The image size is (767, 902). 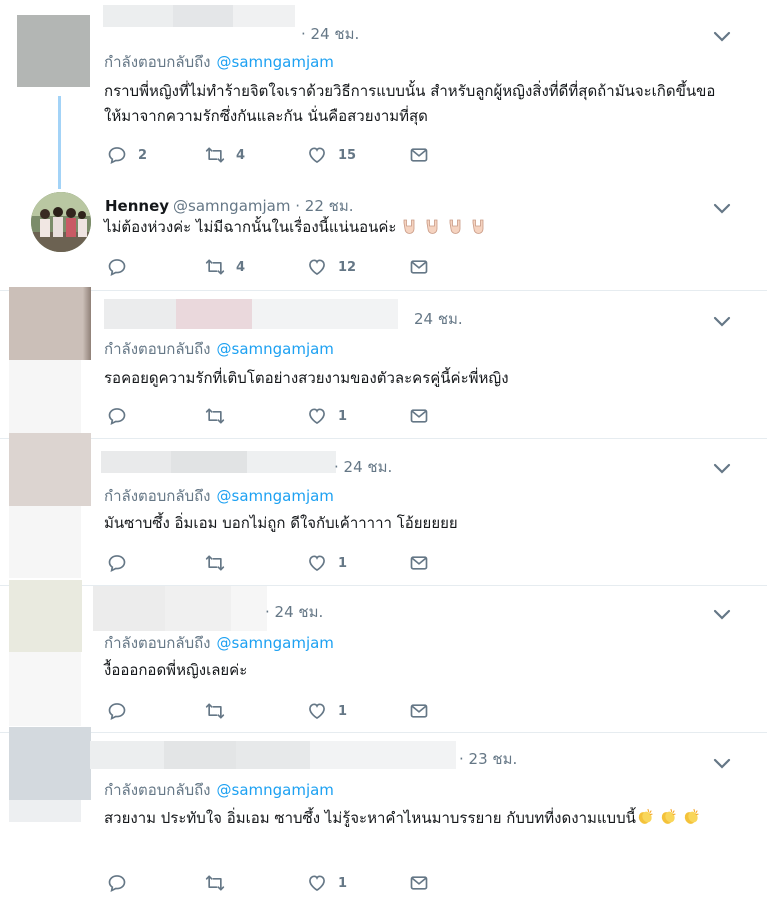 I want to click on author-name: Henney, so click(x=137, y=206).